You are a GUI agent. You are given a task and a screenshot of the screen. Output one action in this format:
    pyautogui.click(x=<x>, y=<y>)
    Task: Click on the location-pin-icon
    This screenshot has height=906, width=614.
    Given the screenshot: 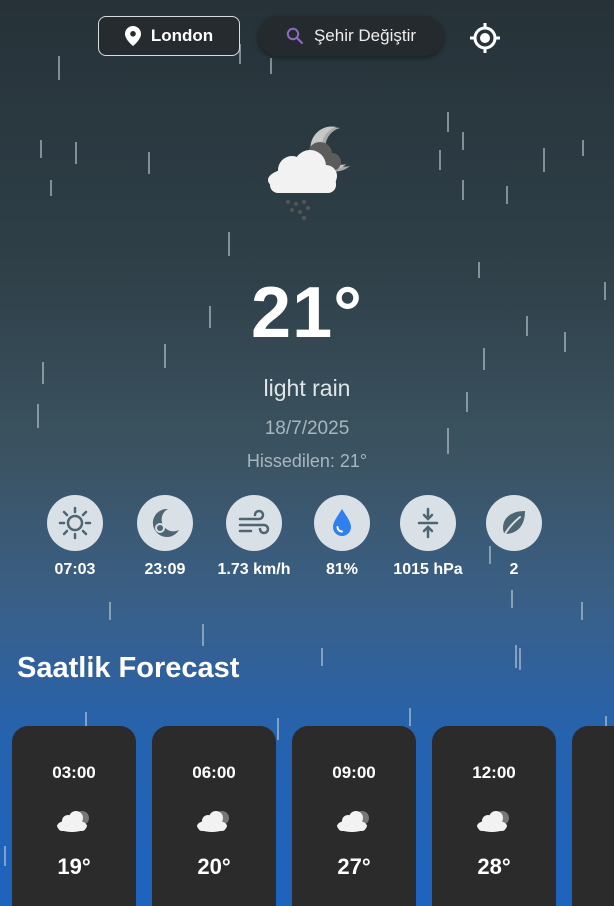 What is the action you would take?
    pyautogui.click(x=132, y=36)
    